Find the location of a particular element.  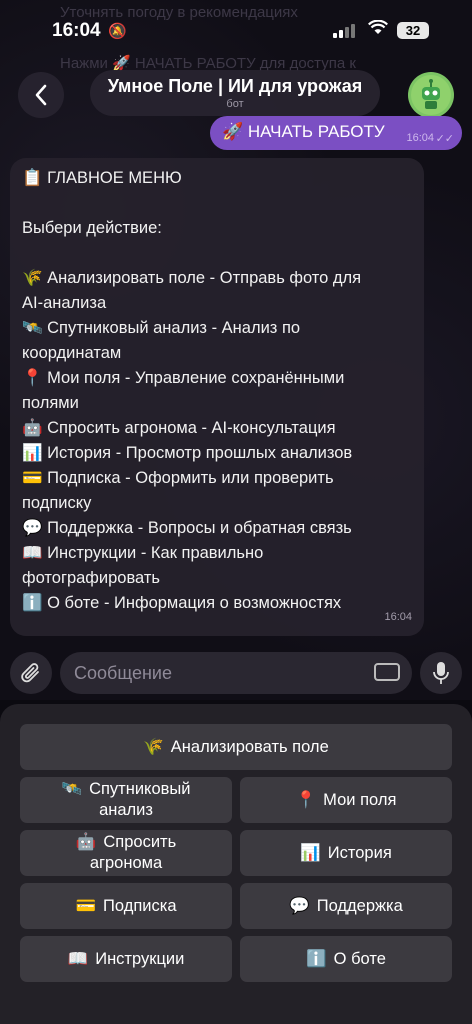

outgoing-message-text: 🚀 НАЧАТЬ РАБОТУ is located at coordinates (303, 131).